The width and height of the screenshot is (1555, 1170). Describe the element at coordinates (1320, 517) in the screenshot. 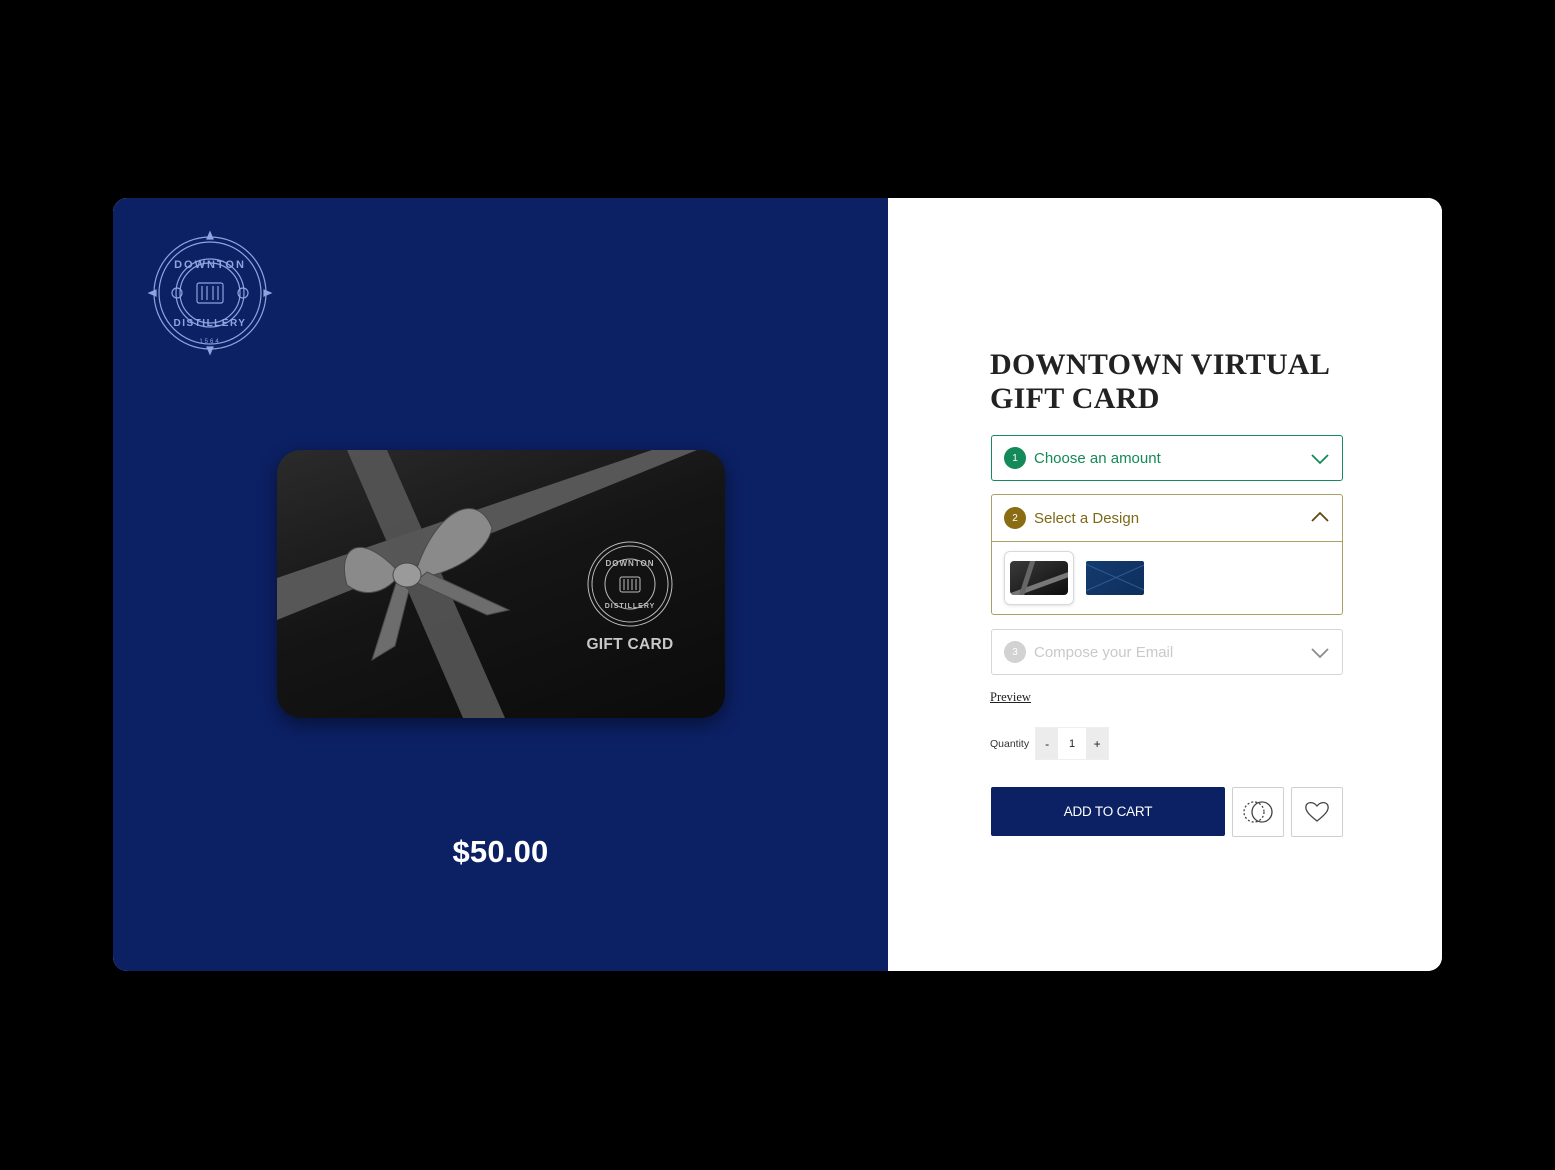

I see `chevron-up-icon` at that location.